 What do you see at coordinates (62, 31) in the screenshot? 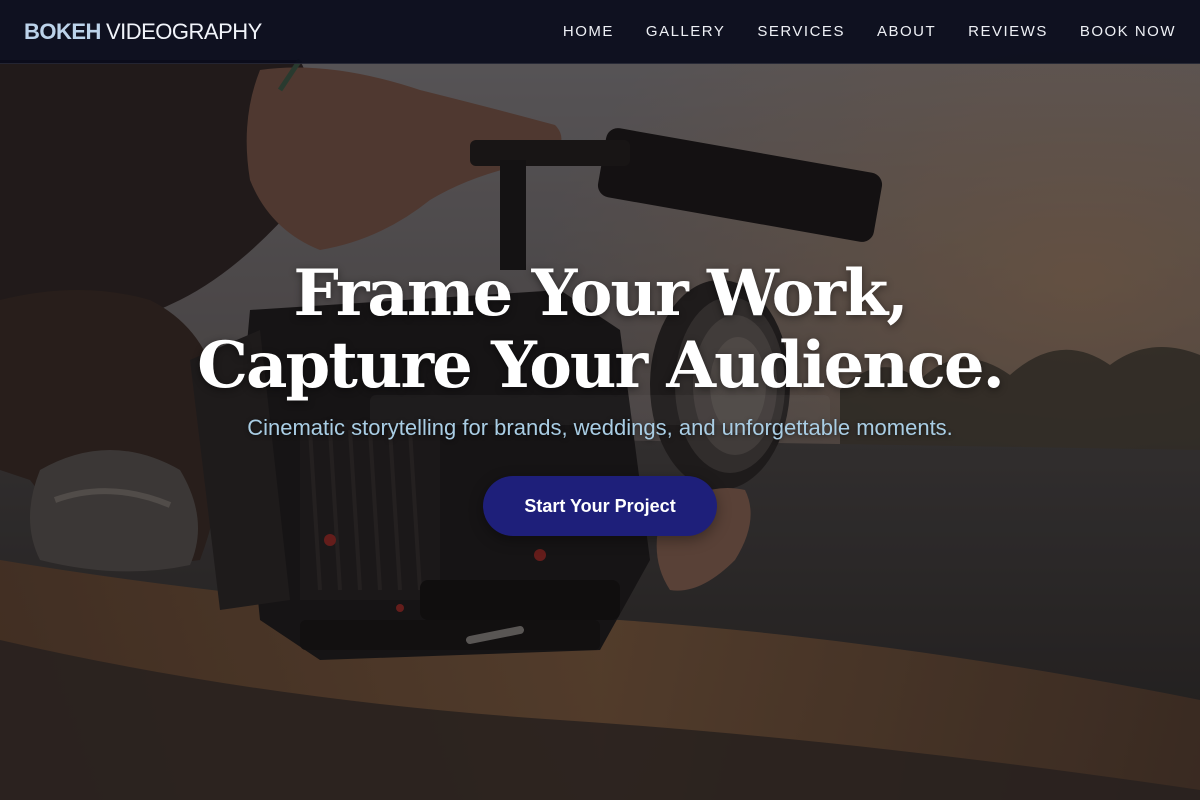
I see `brand-name-strong: BOKEH` at bounding box center [62, 31].